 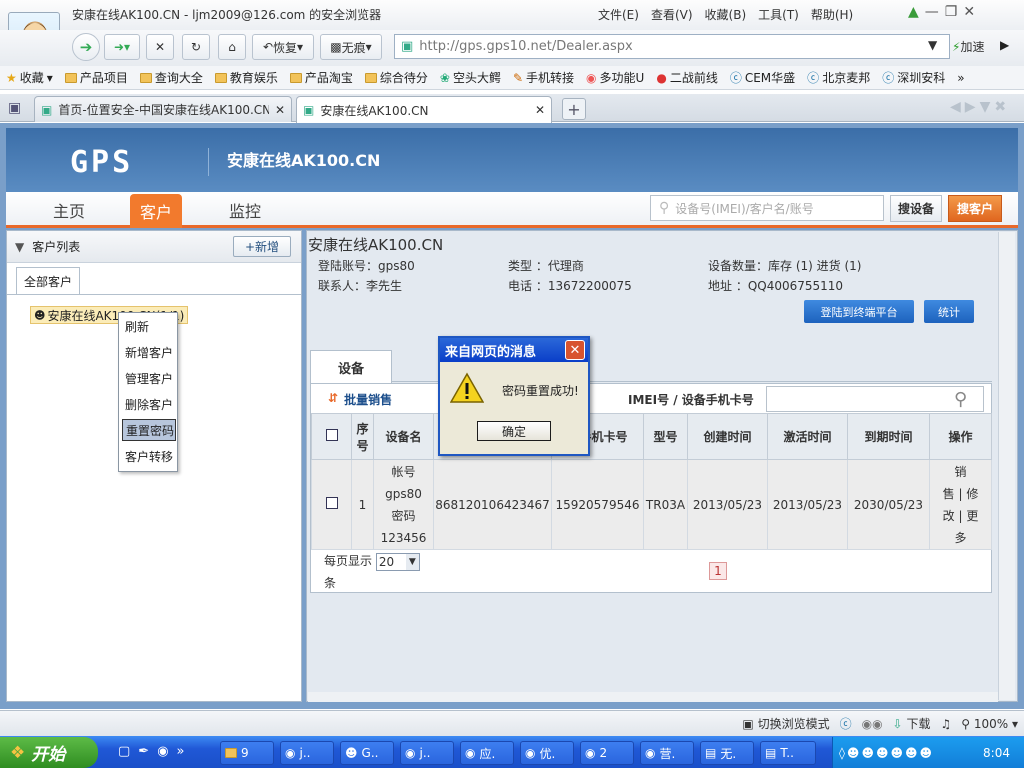 What do you see at coordinates (547, 753) in the screenshot?
I see `taskbar-item: ◉ 优.` at bounding box center [547, 753].